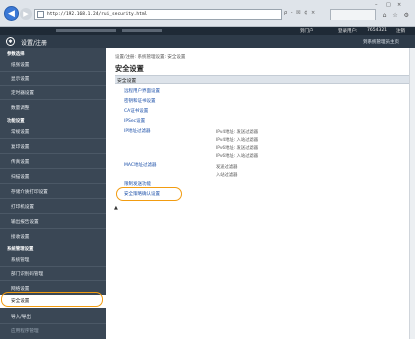 The width and height of the screenshot is (415, 339). Describe the element at coordinates (158, 14) in the screenshot. I see `address-bar: http://192.168.1.24/rui_security.html` at that location.